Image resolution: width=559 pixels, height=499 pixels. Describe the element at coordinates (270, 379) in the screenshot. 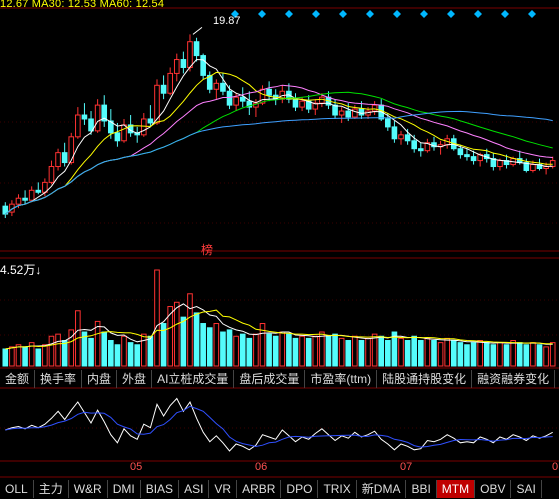

I see `indicator-tab-5: 盘后成交量` at that location.